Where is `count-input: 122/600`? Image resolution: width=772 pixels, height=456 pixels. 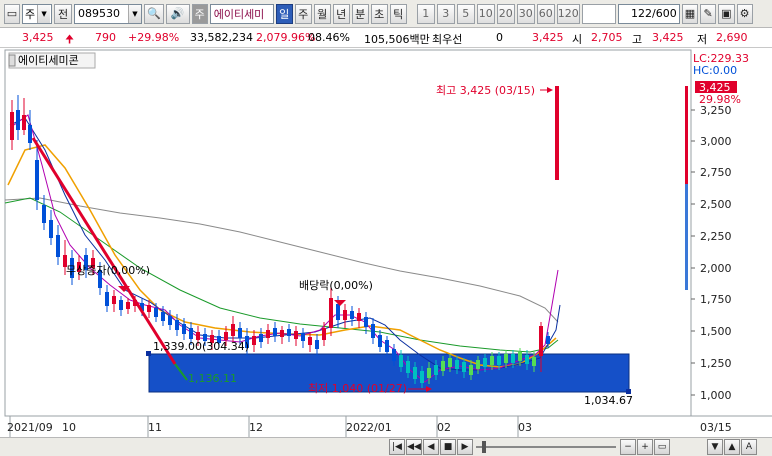
count-input: 122/600 is located at coordinates (648, 13).